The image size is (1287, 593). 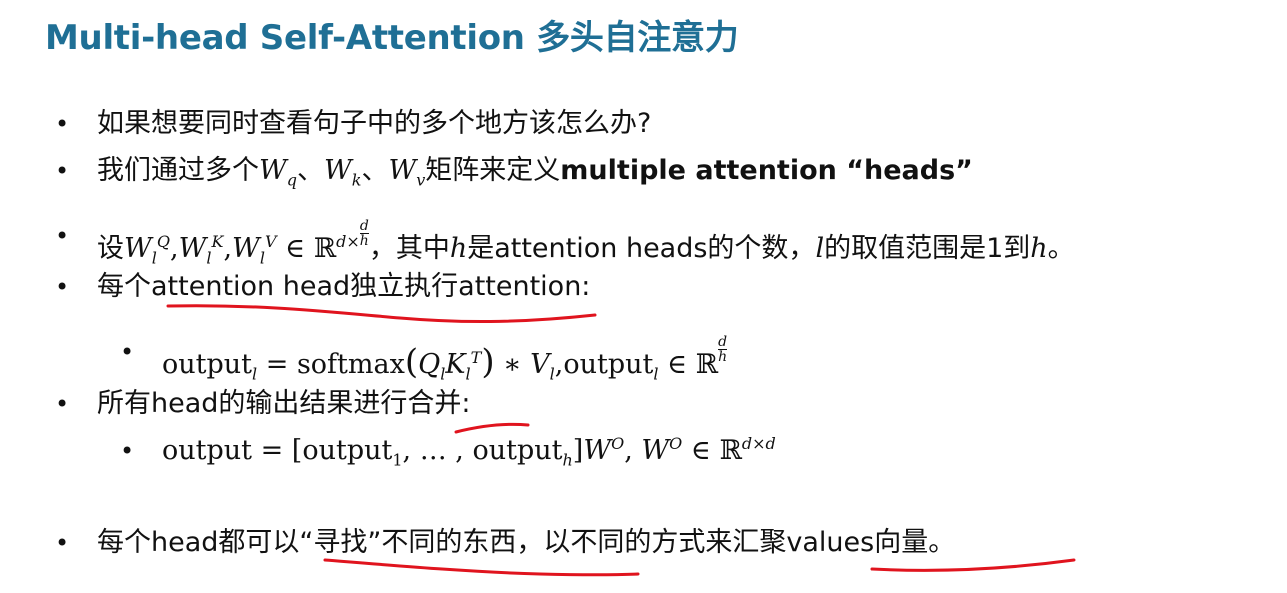 What do you see at coordinates (973, 565) in the screenshot?
I see `underline-aggregate` at bounding box center [973, 565].